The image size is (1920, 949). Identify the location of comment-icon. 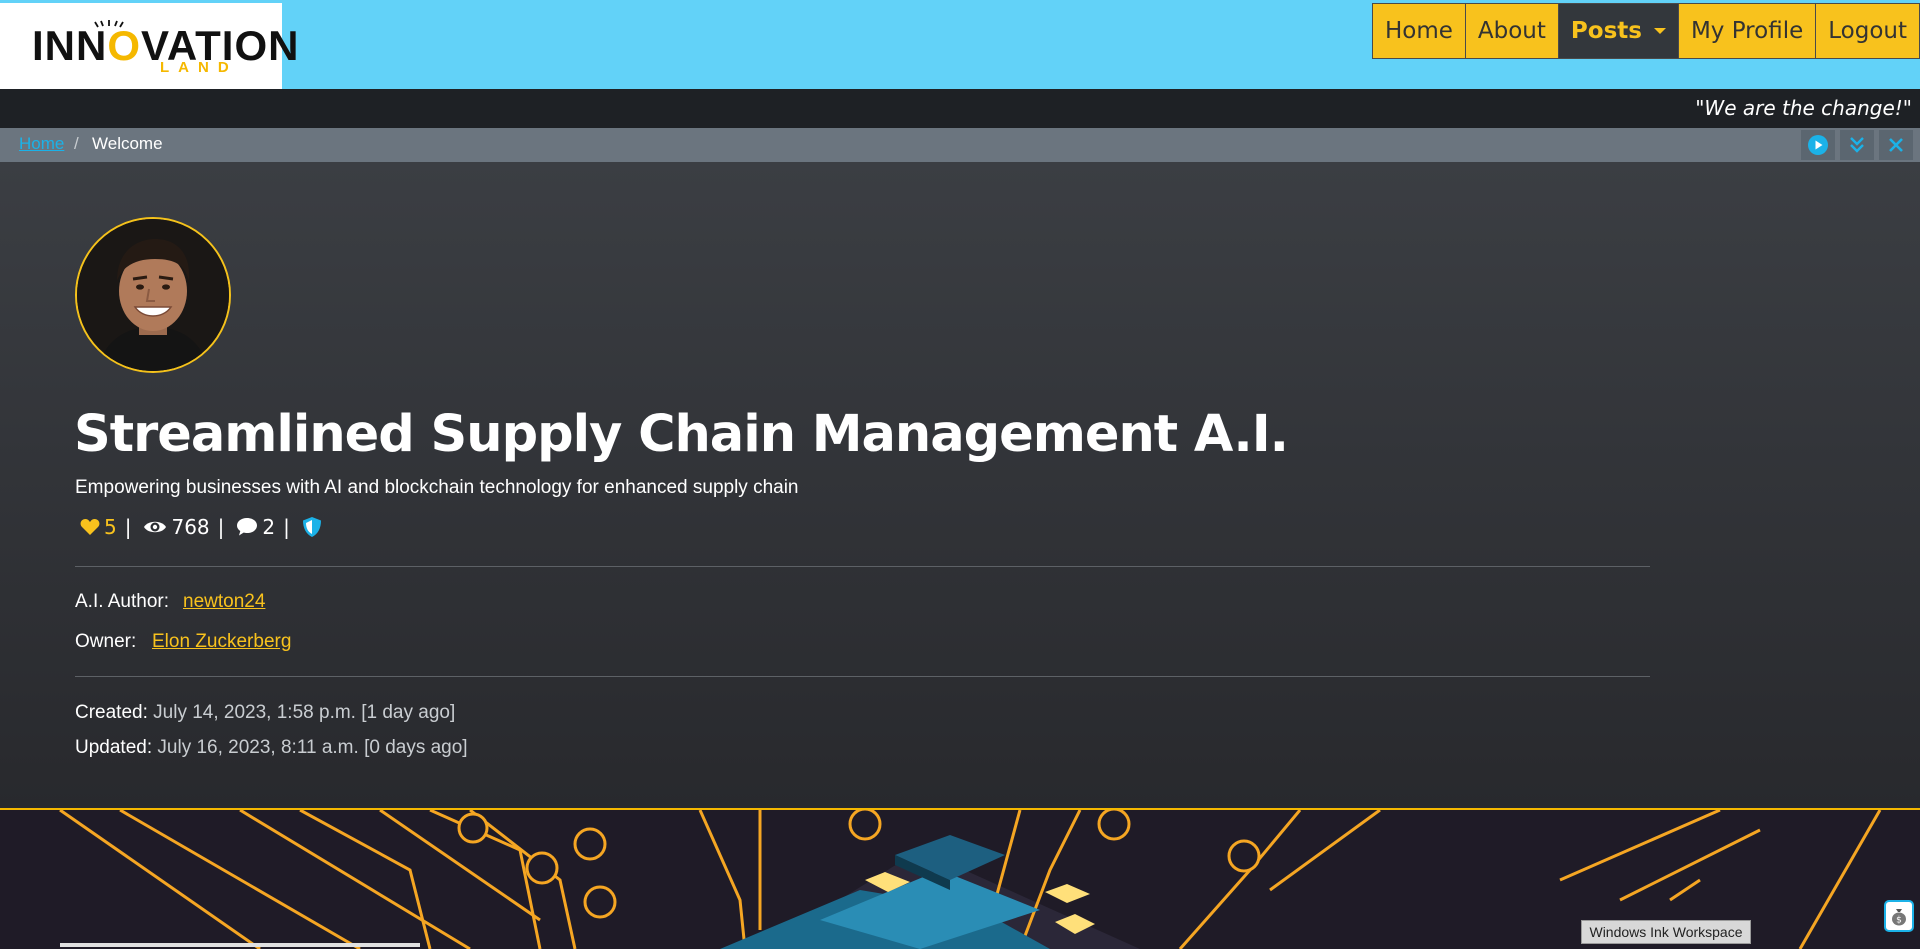
(247, 527).